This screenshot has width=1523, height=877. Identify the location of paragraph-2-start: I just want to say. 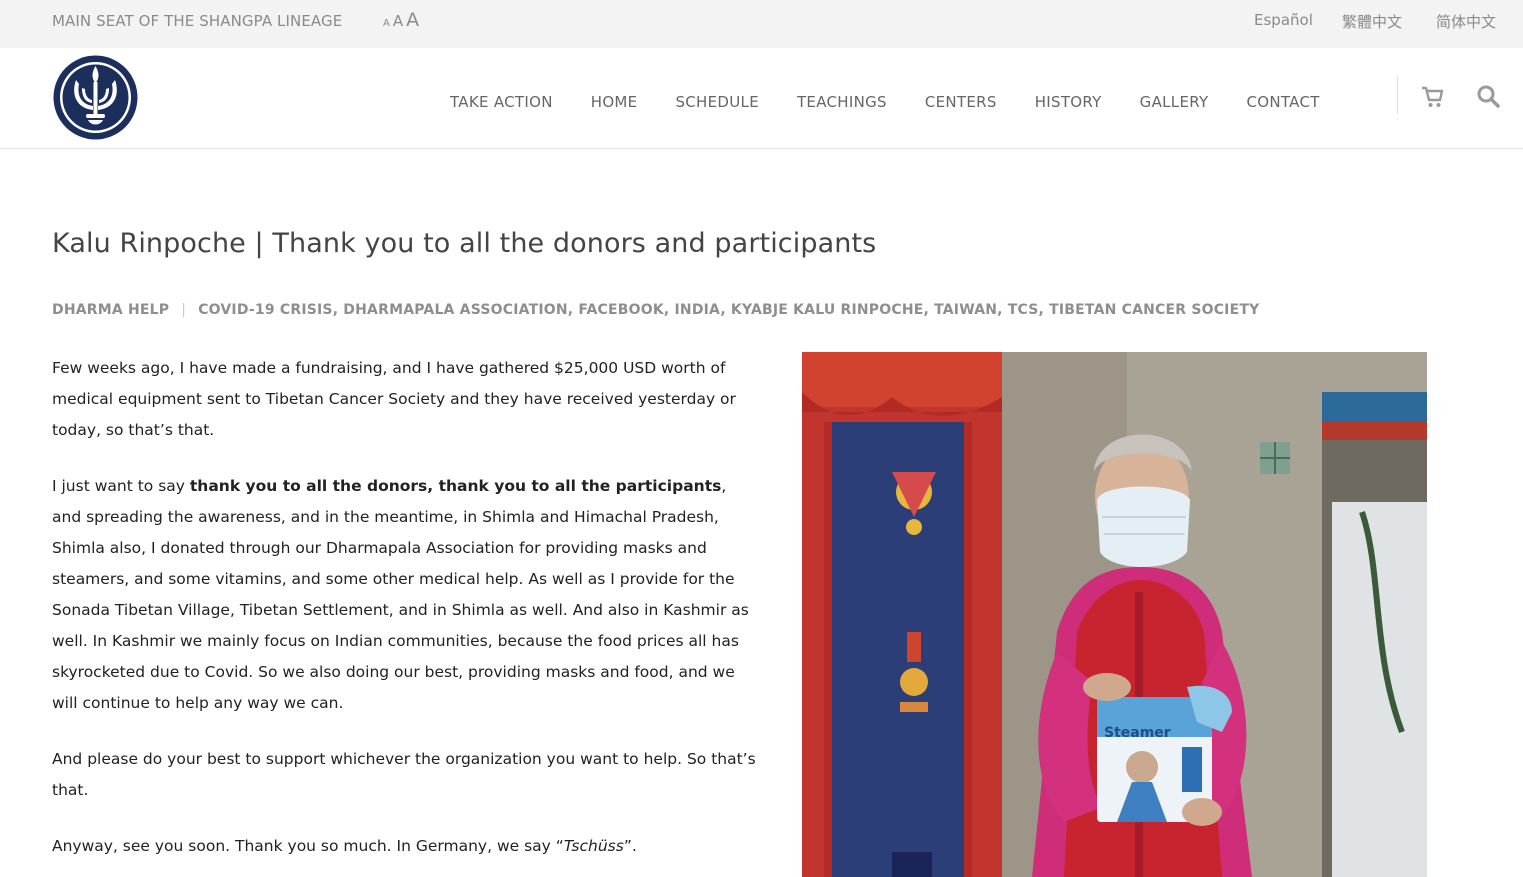
(121, 486).